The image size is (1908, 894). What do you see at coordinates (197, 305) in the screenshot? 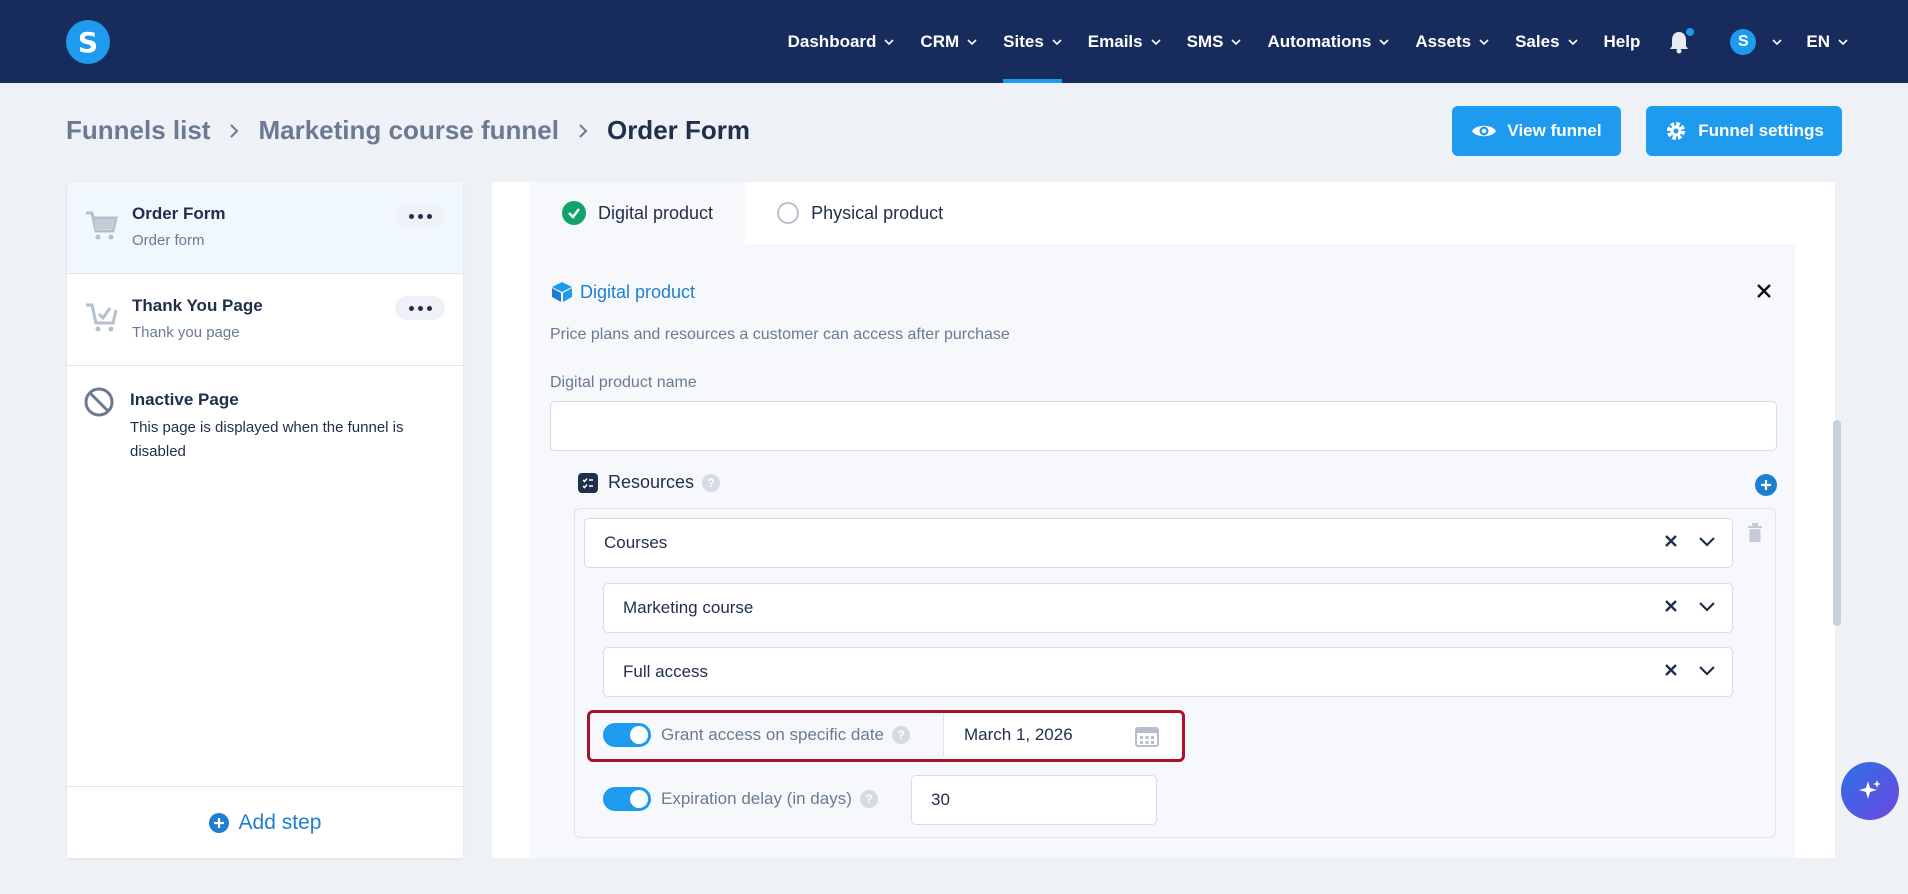
I see `step-title: Thank You Page` at bounding box center [197, 305].